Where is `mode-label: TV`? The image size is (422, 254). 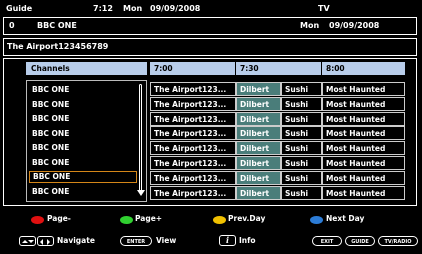 mode-label: TV is located at coordinates (324, 8).